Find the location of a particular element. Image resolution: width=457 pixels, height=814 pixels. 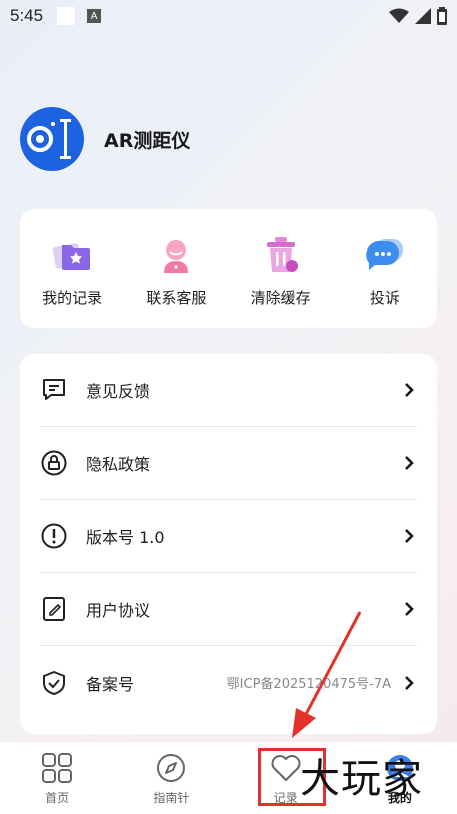

wifi-icon is located at coordinates (399, 15).